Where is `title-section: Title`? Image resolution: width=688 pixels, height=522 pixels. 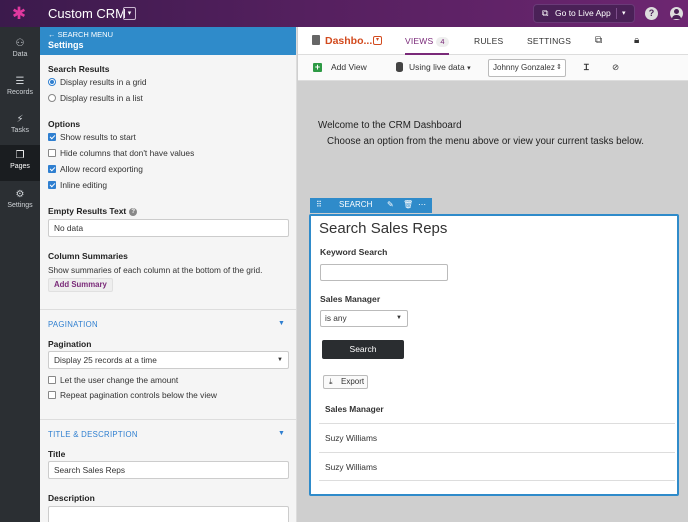 title-section: Title is located at coordinates (169, 454).